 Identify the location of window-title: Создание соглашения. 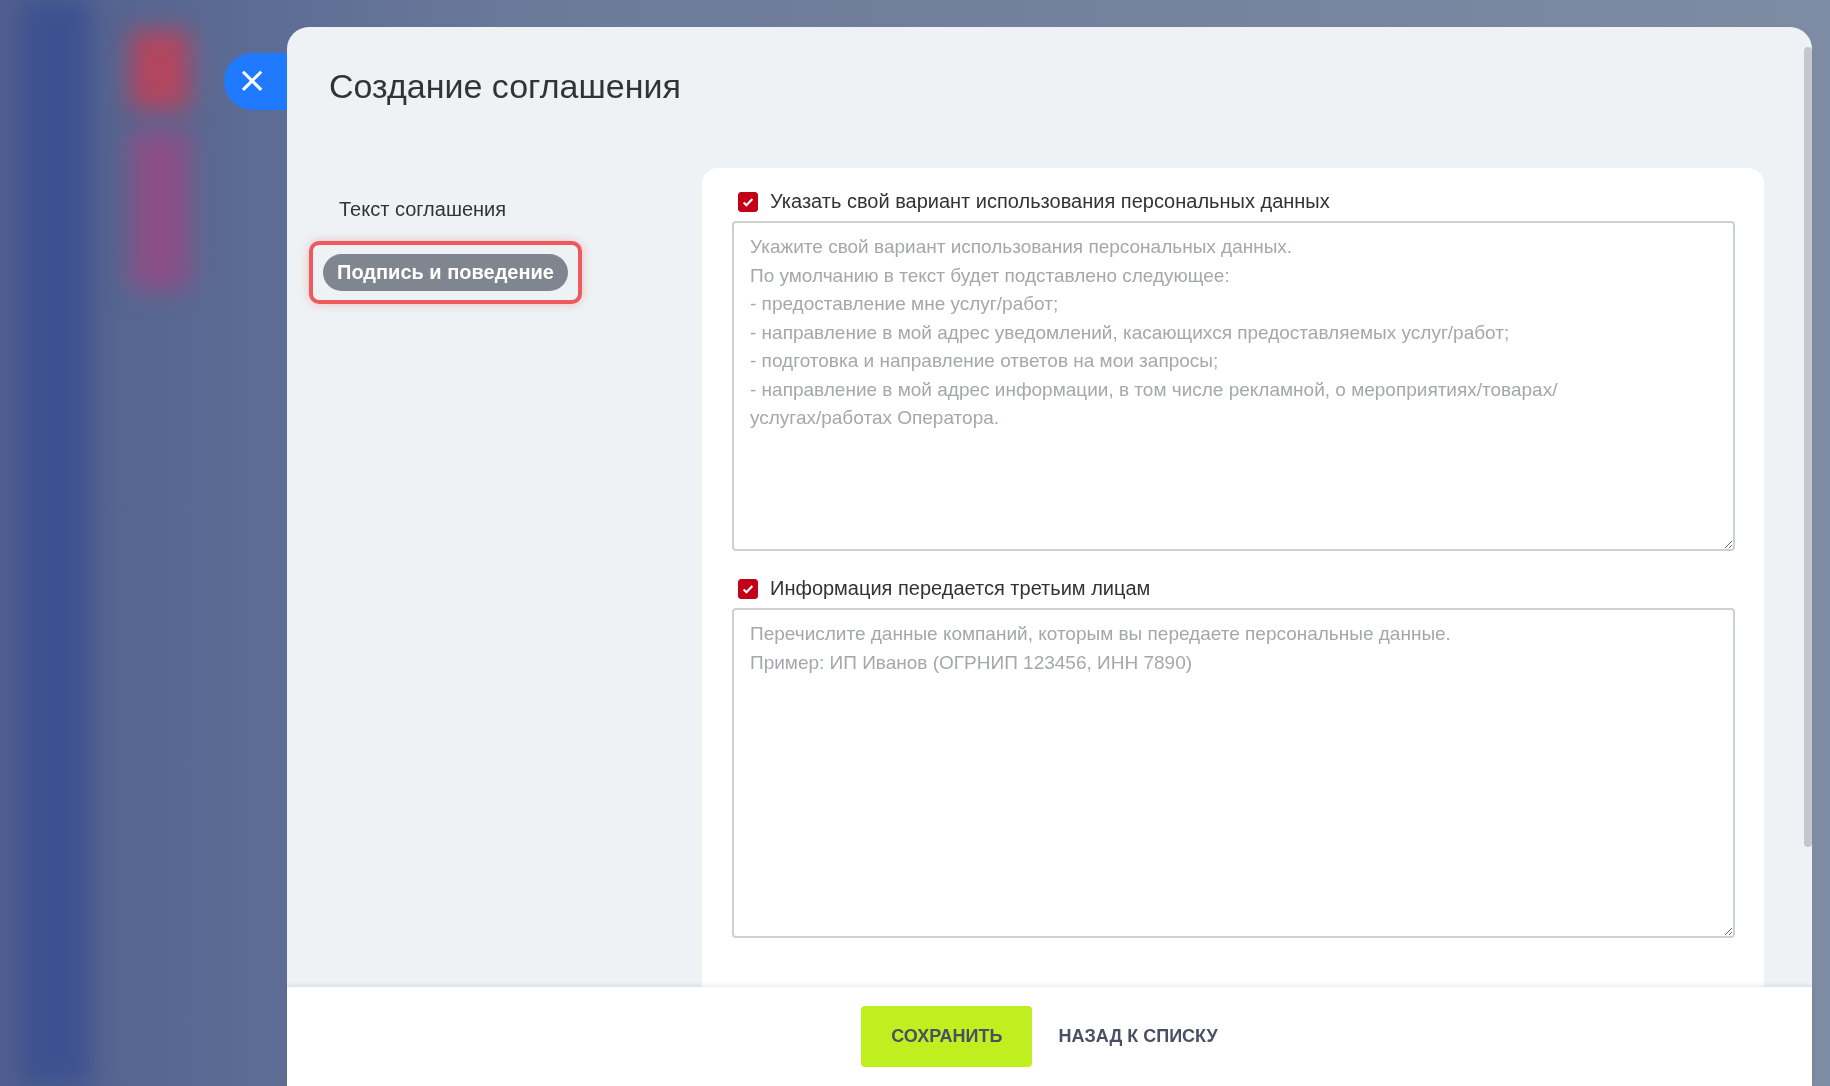
(505, 86).